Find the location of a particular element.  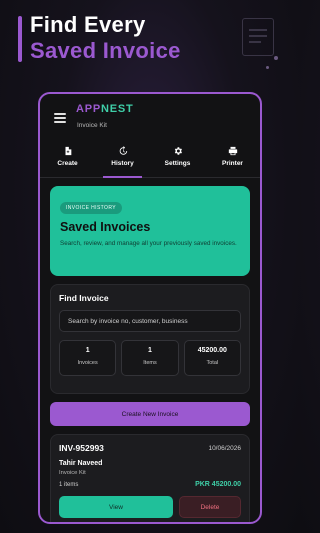

promo-headline: Find Every Saved Invoice is located at coordinates (105, 38).